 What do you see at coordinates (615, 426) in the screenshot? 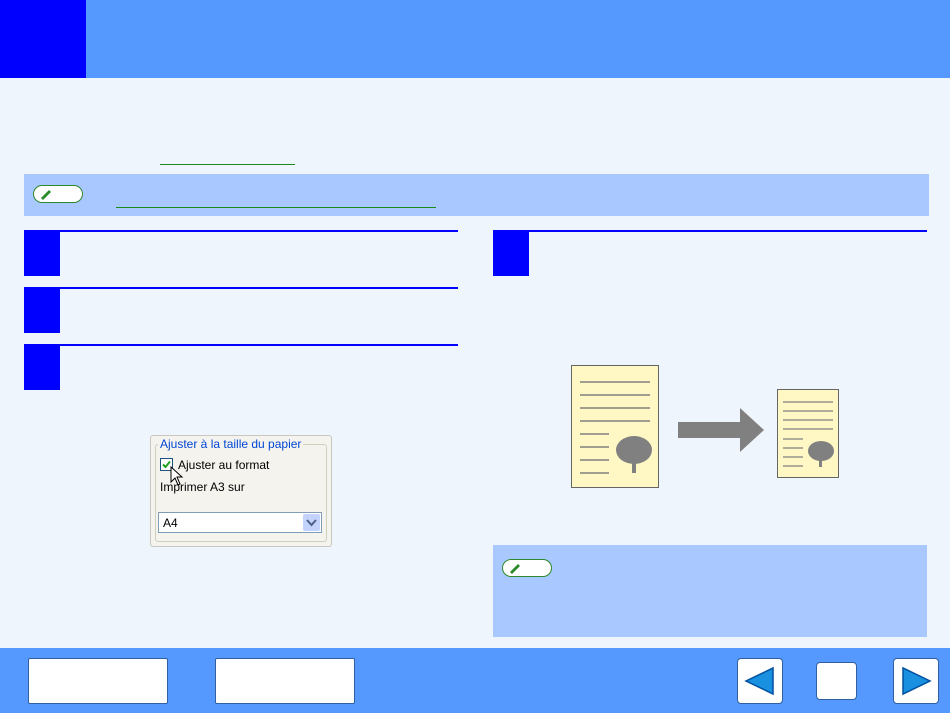
I see `large-page-illustration` at bounding box center [615, 426].